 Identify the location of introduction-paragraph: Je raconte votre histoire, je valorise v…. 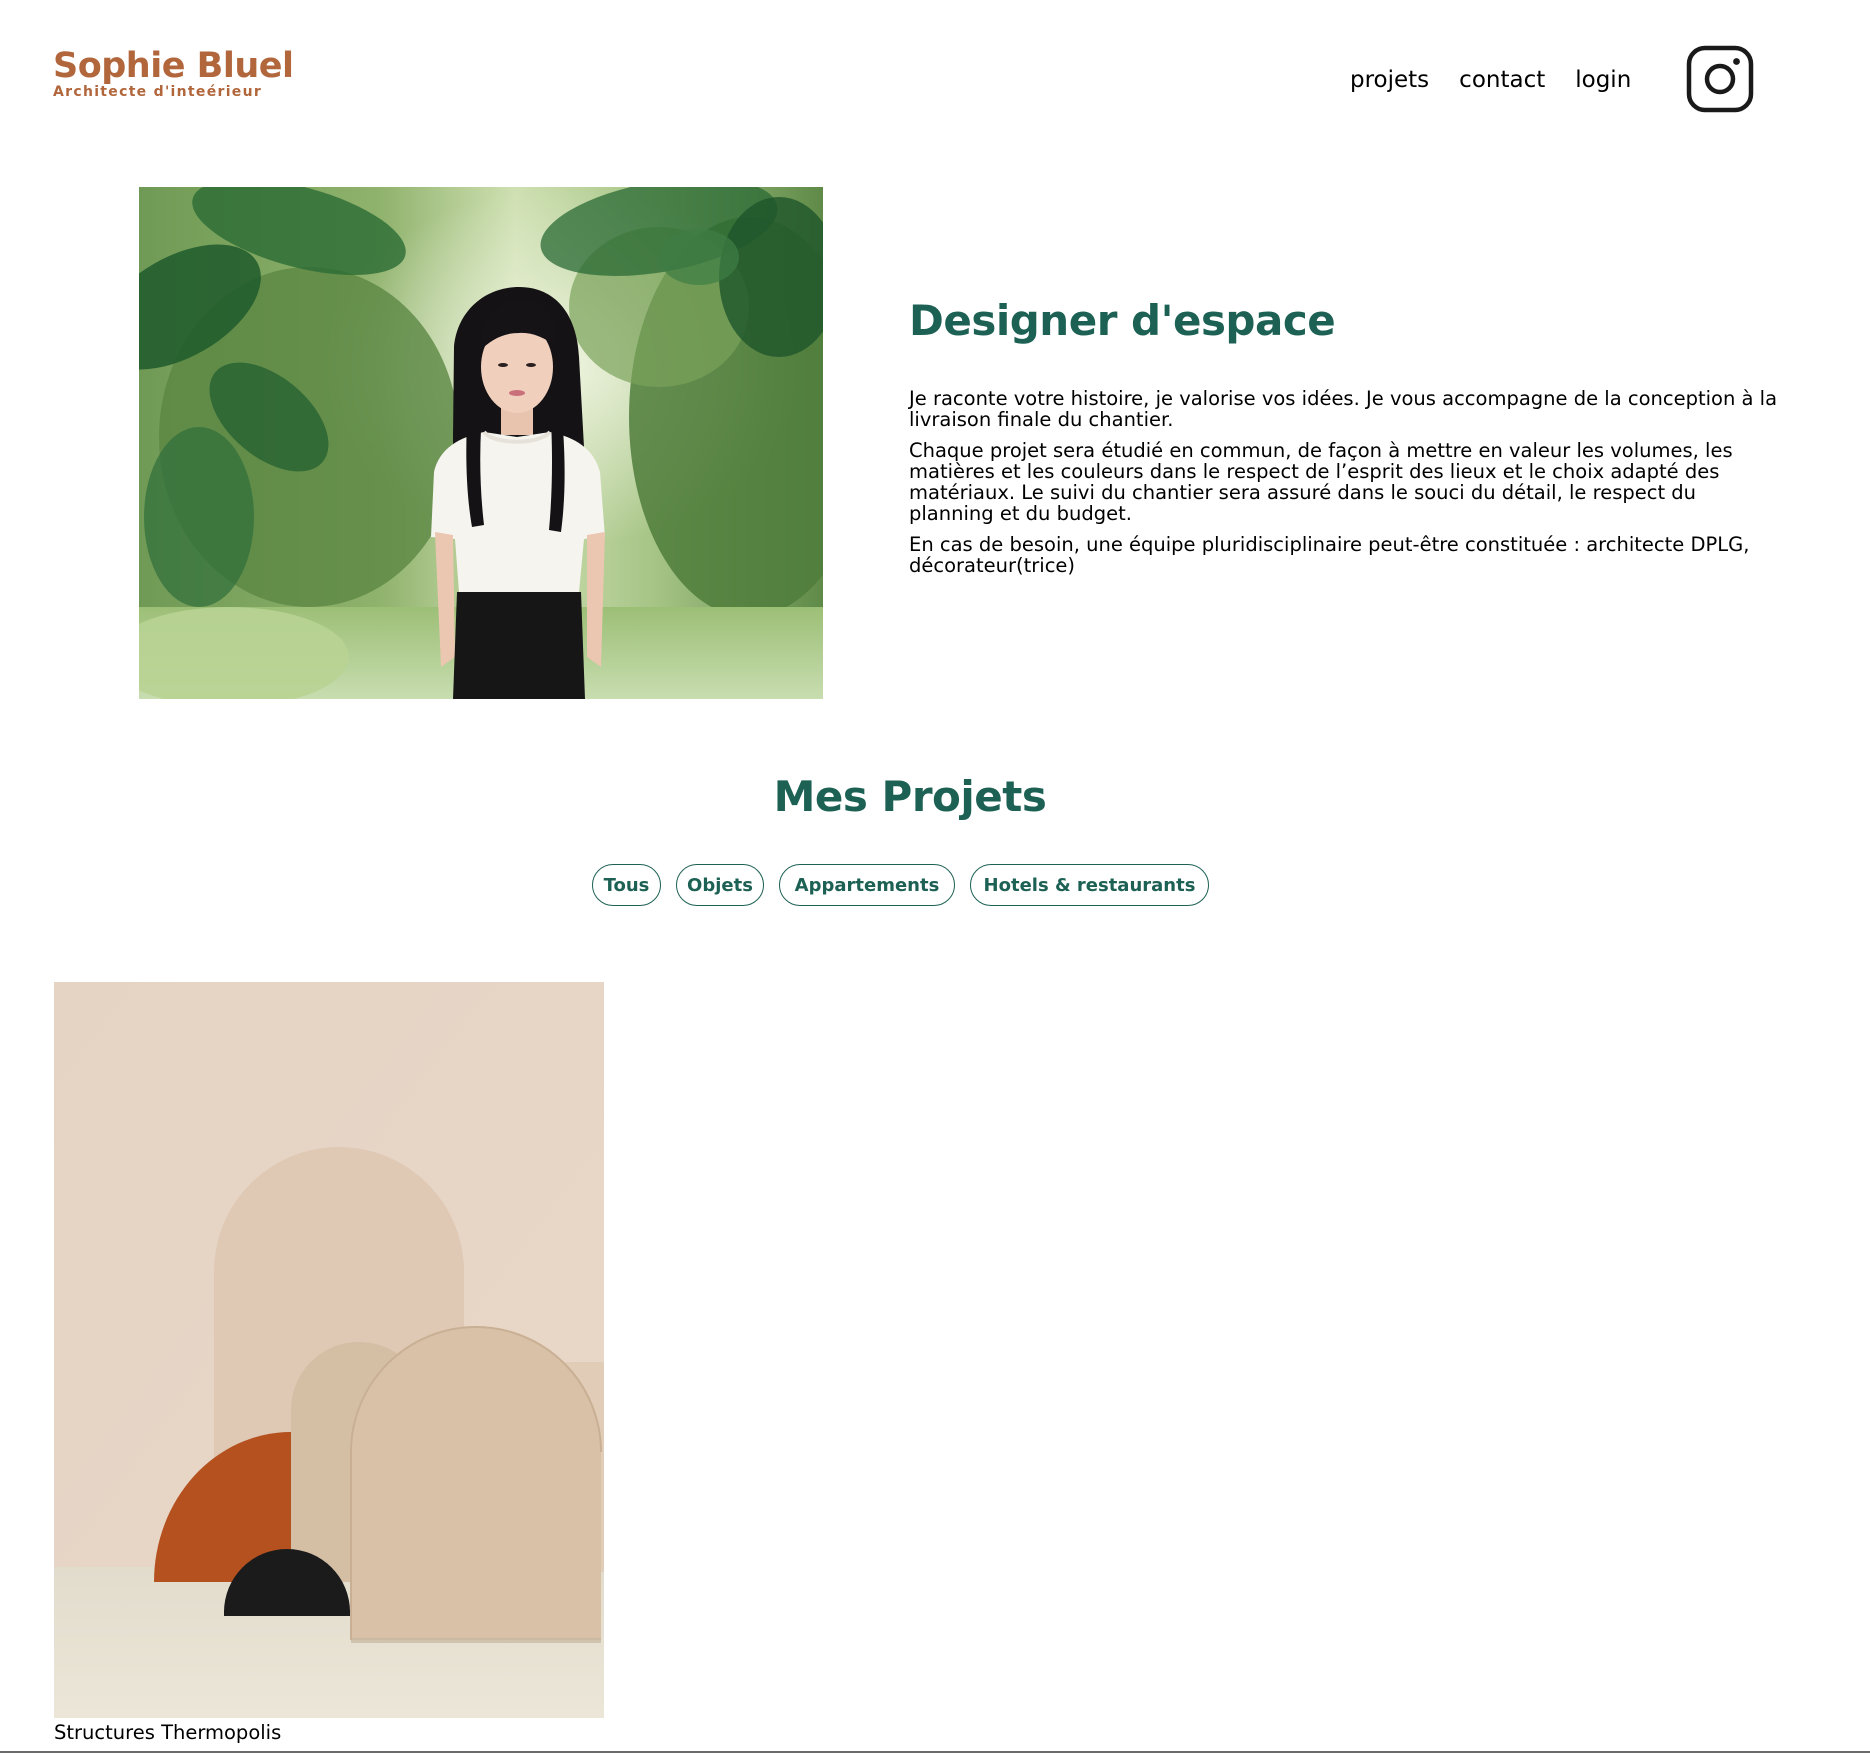
(1343, 409).